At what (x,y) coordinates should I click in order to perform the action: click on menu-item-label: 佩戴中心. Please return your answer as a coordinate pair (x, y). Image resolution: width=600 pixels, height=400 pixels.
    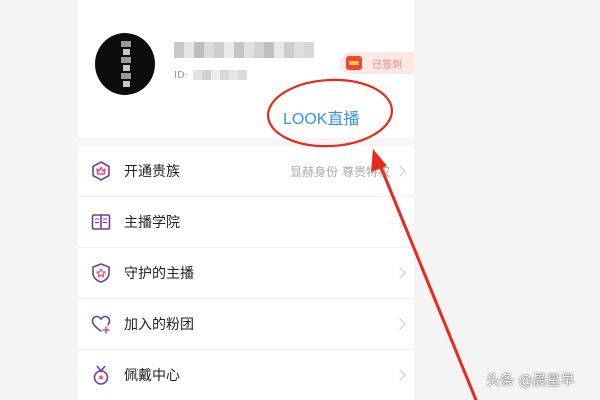
    Looking at the image, I should click on (152, 376).